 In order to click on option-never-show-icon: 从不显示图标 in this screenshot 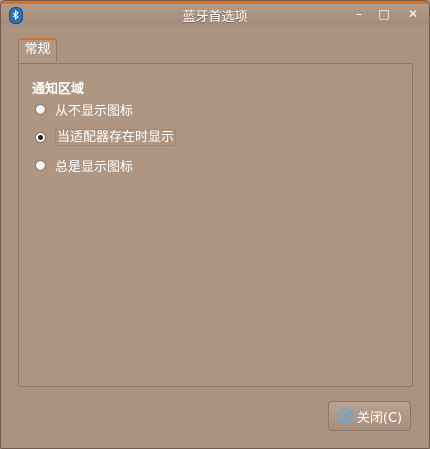, I will do `click(84, 109)`.